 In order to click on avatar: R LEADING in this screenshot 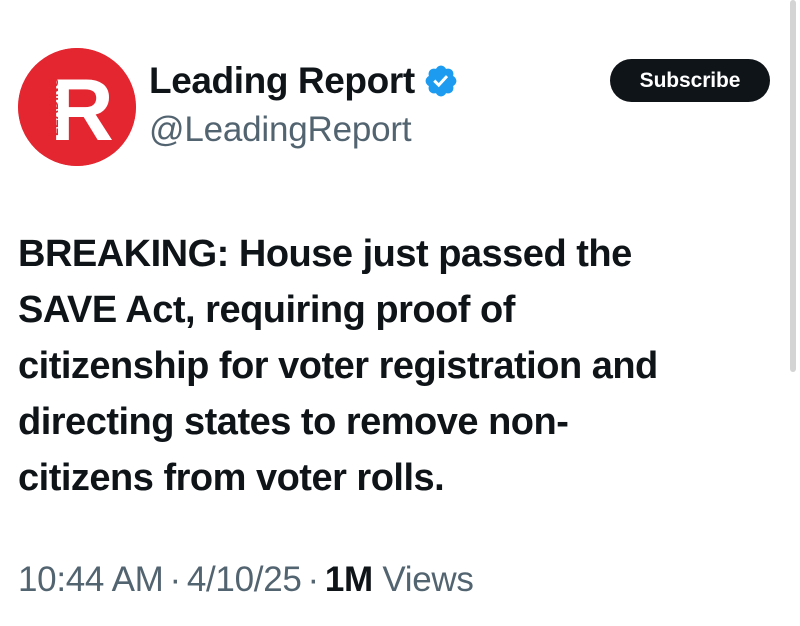, I will do `click(77, 107)`.